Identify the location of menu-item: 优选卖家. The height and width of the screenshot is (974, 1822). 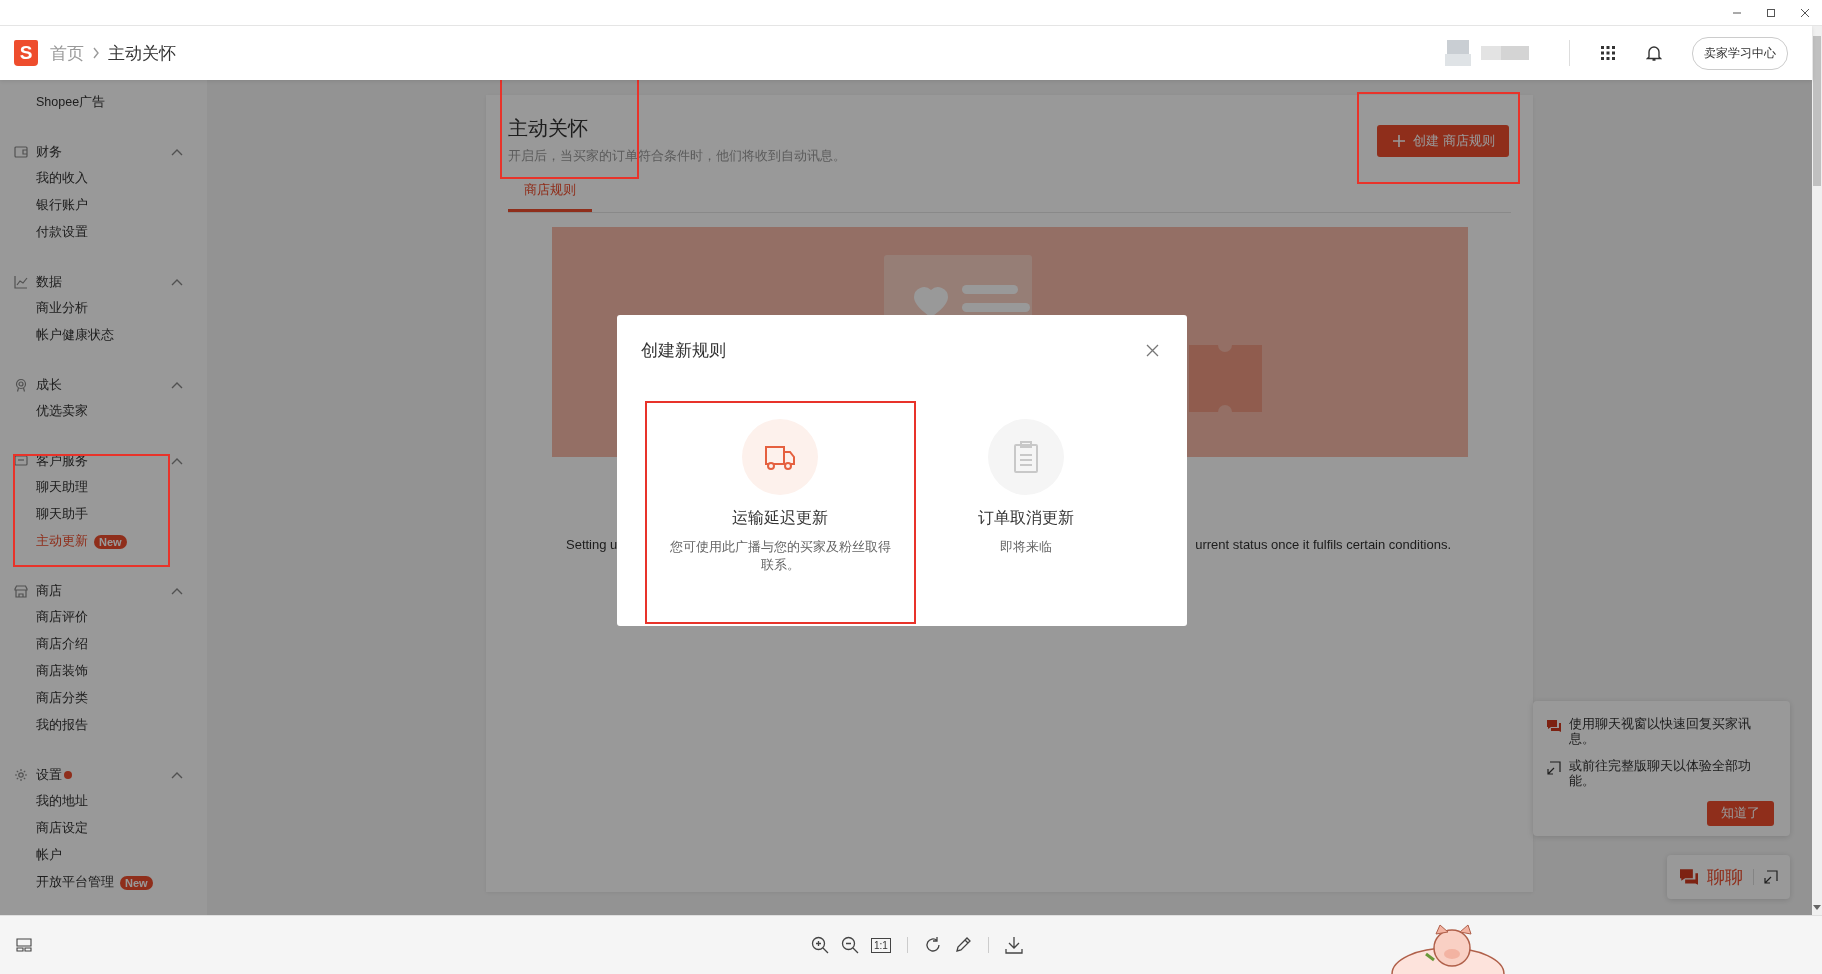
(62, 411).